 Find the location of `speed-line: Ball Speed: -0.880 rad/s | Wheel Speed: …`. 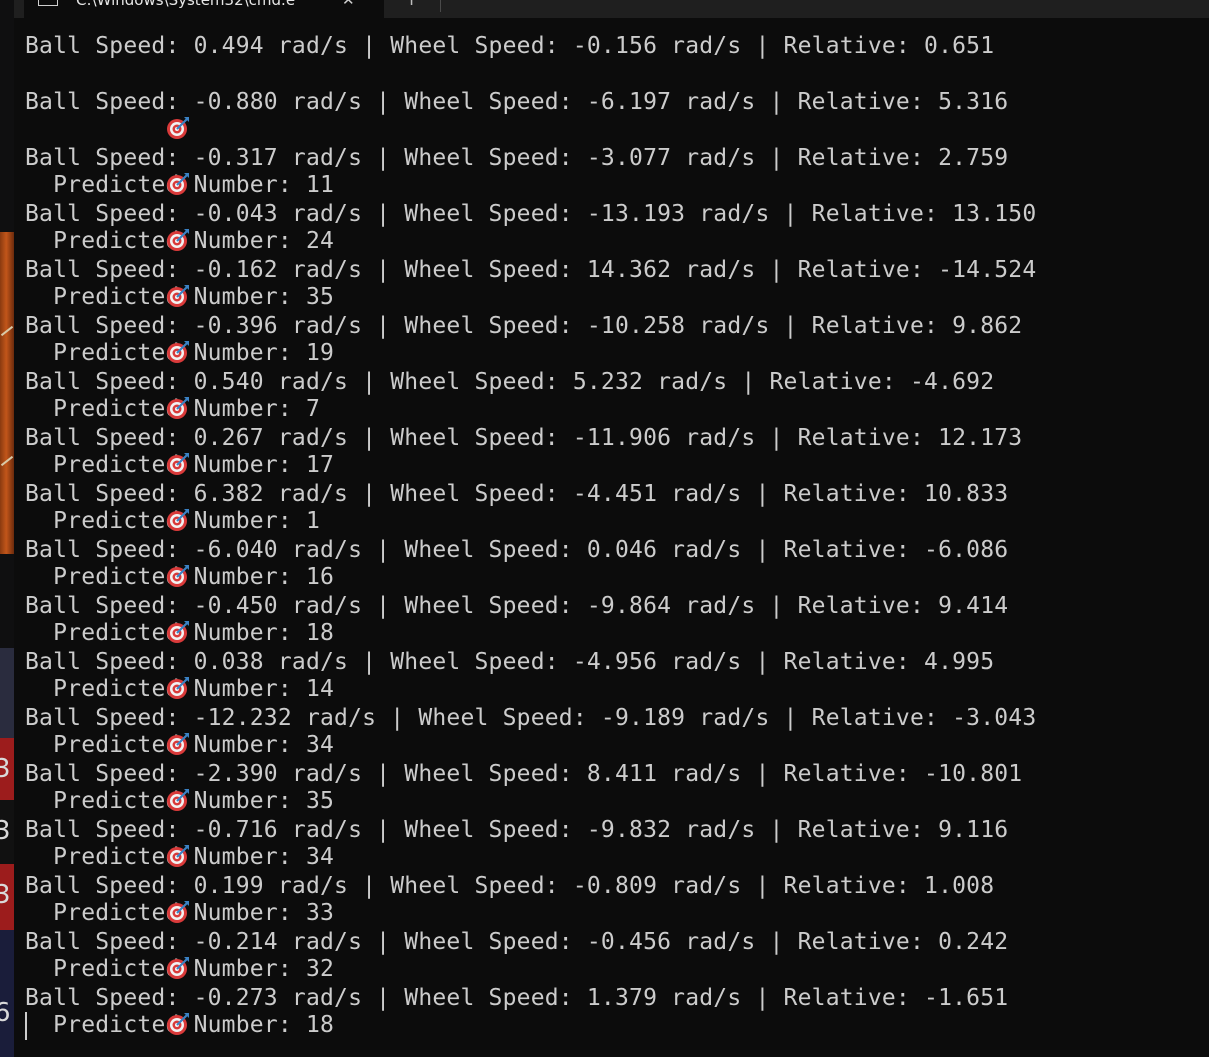

speed-line: Ball Speed: -0.880 rad/s | Wheel Speed: … is located at coordinates (530, 102).